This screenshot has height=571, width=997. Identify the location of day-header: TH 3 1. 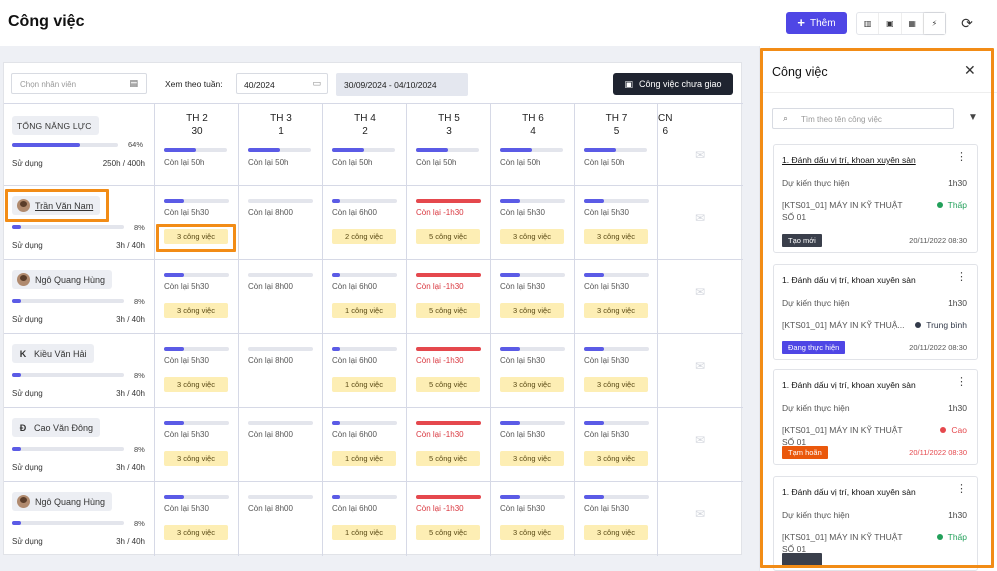
(281, 125).